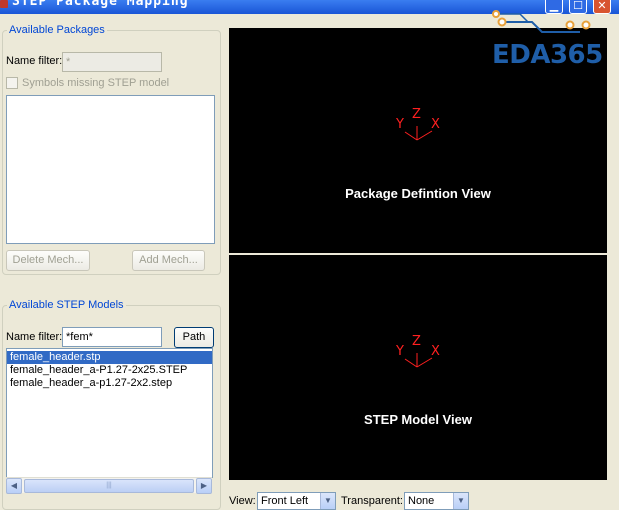 This screenshot has width=619, height=510. Describe the element at coordinates (109, 357) in the screenshot. I see `list-item: female_header.stp` at that location.